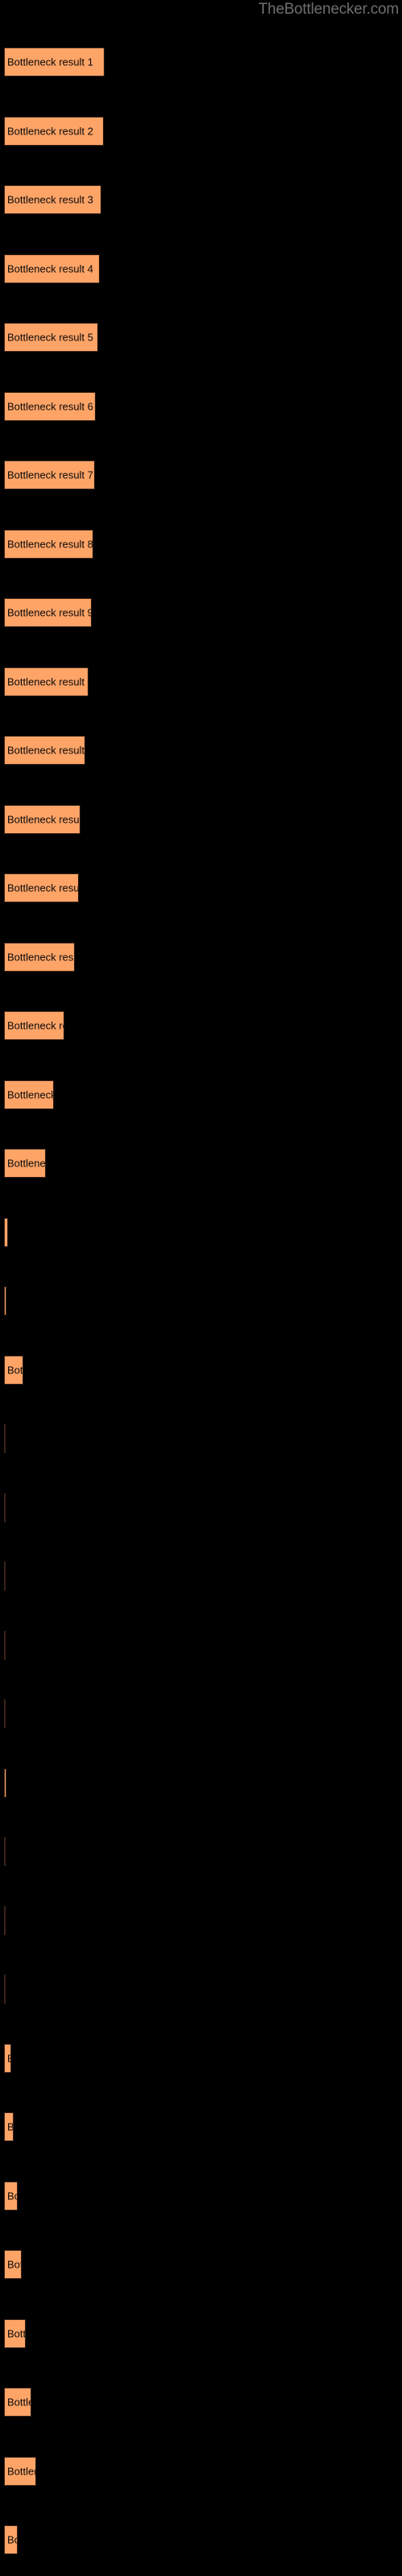 The width and height of the screenshot is (402, 2576). What do you see at coordinates (201, 957) in the screenshot?
I see `bar-row: Bottleneck result 14` at bounding box center [201, 957].